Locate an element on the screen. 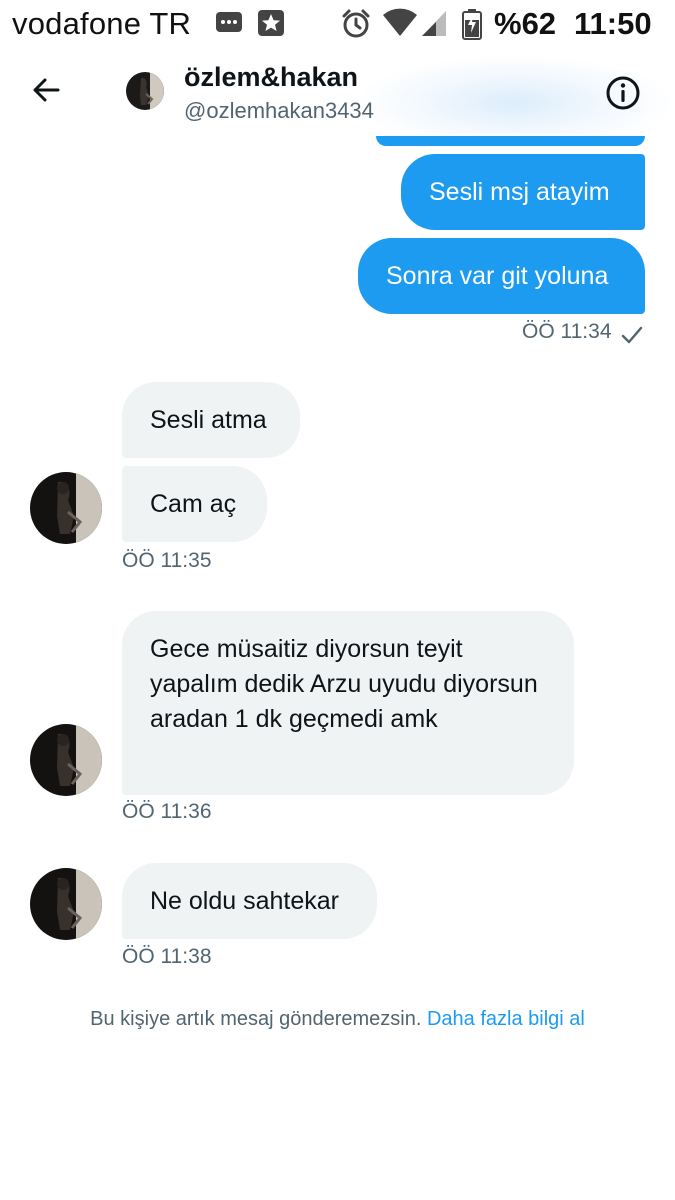  alarm-icon is located at coordinates (356, 26).